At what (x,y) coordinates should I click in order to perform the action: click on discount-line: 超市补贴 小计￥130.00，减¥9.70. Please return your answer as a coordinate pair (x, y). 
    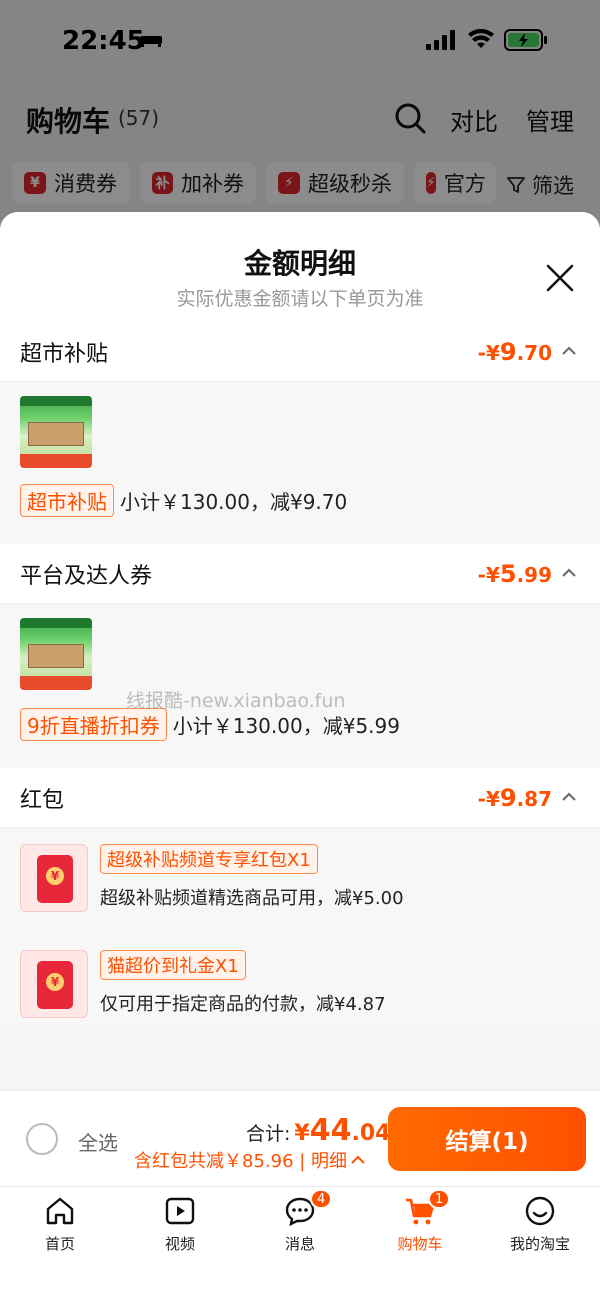
    Looking at the image, I should click on (183, 500).